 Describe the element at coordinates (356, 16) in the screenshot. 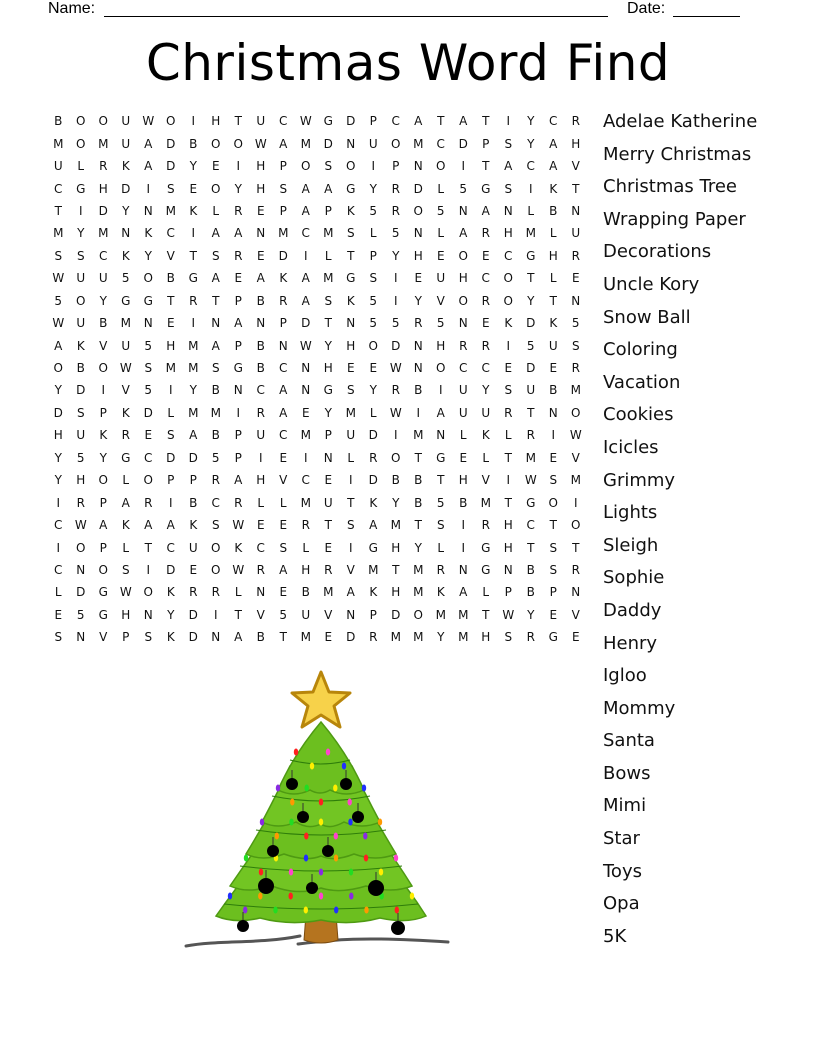

I see `name-blank-line` at that location.